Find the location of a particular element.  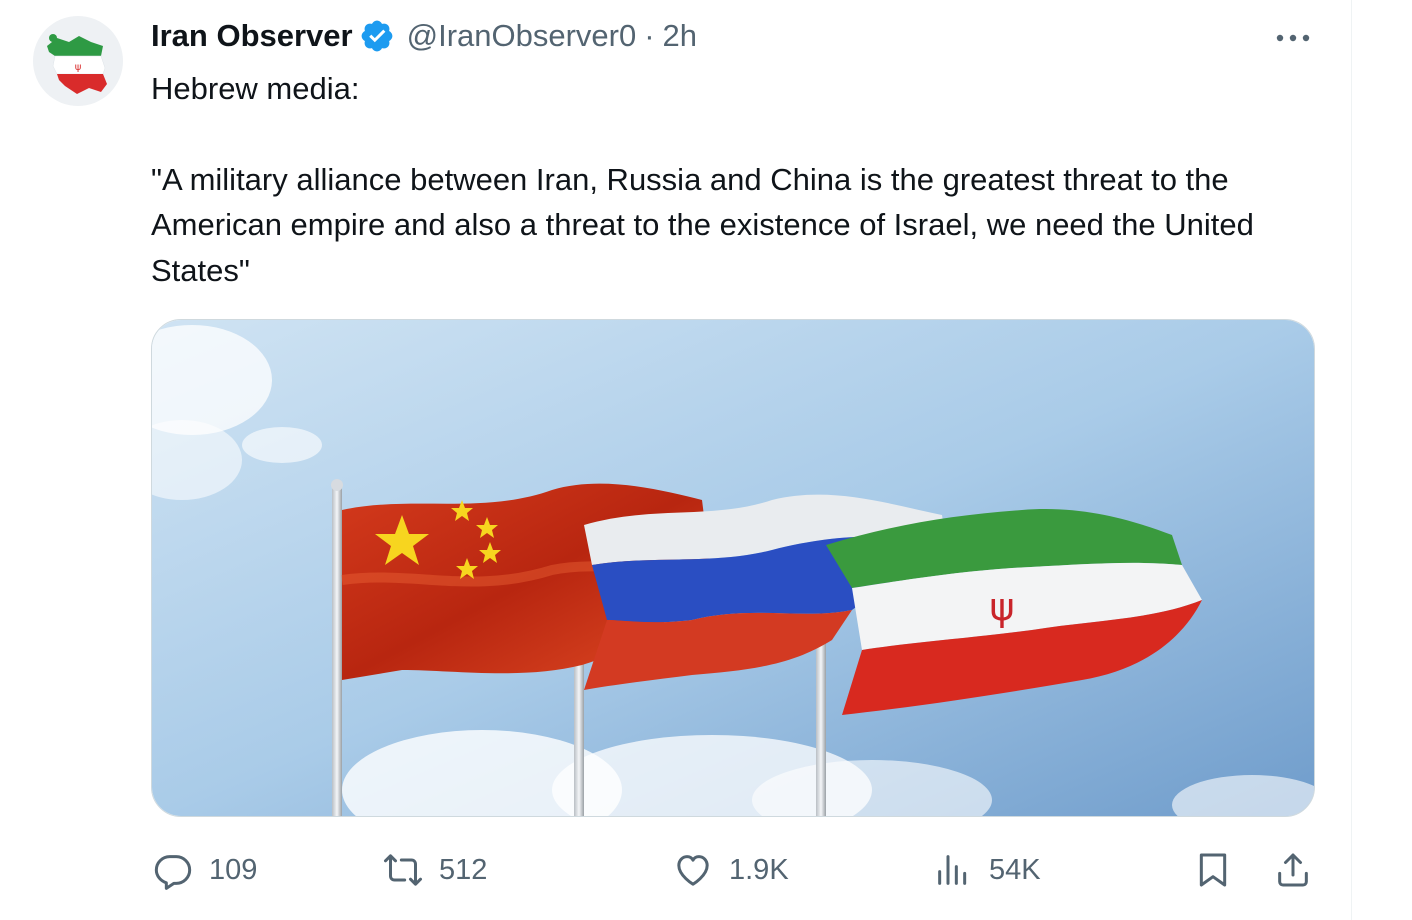

display-name: Iran Observer is located at coordinates (252, 36).